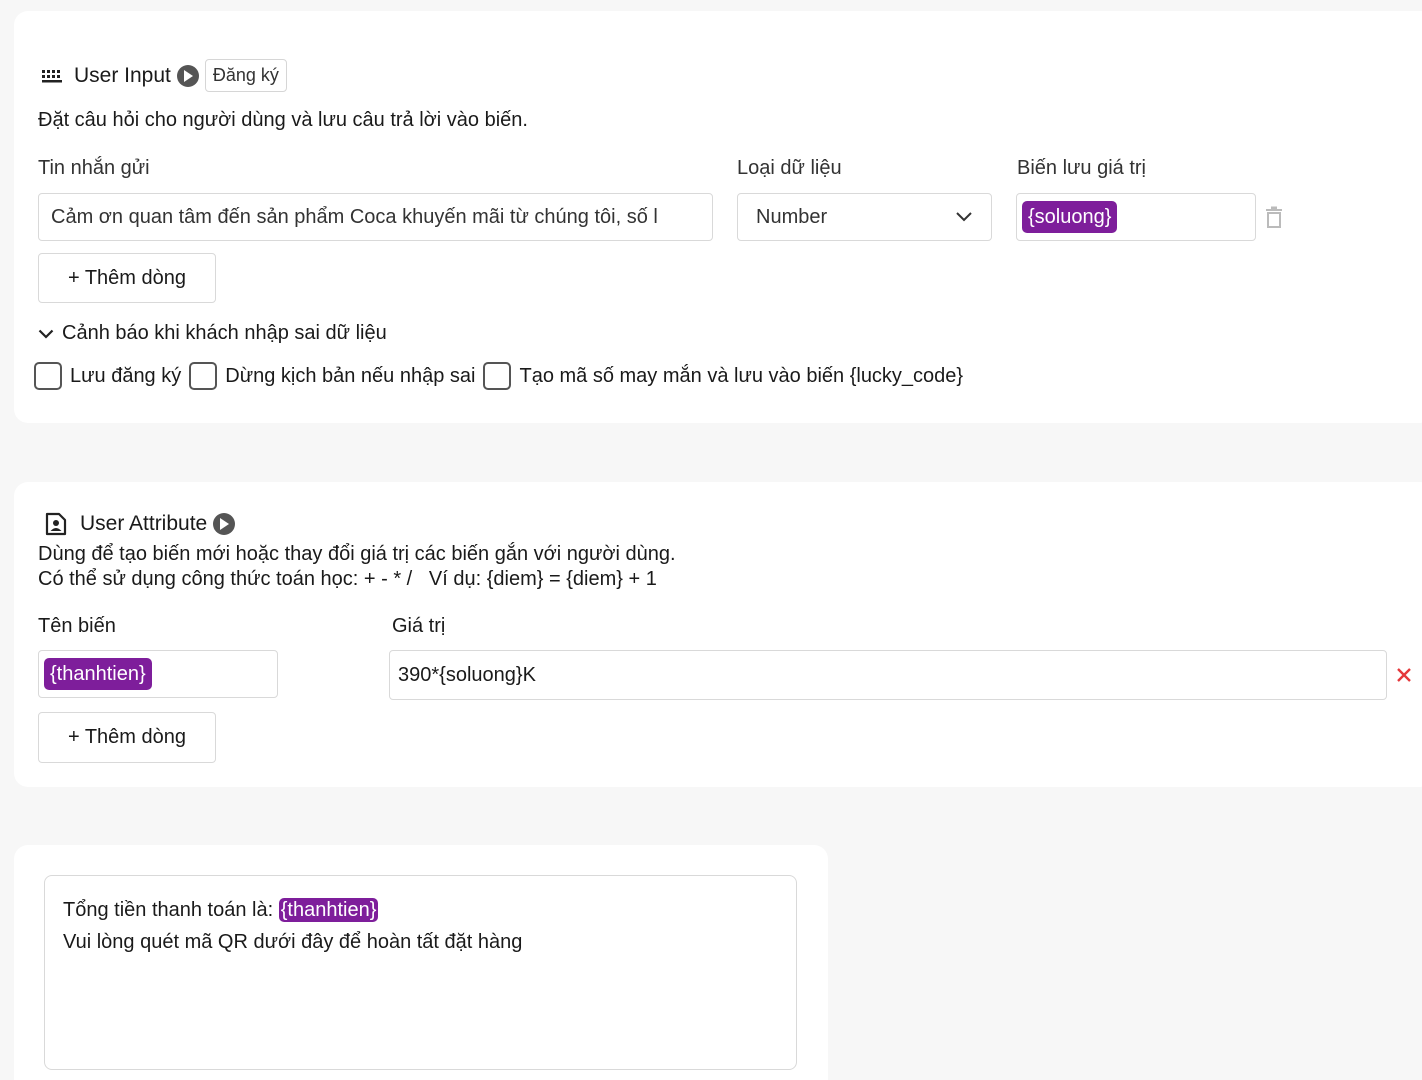  What do you see at coordinates (56, 524) in the screenshot?
I see `contact-card-icon` at bounding box center [56, 524].